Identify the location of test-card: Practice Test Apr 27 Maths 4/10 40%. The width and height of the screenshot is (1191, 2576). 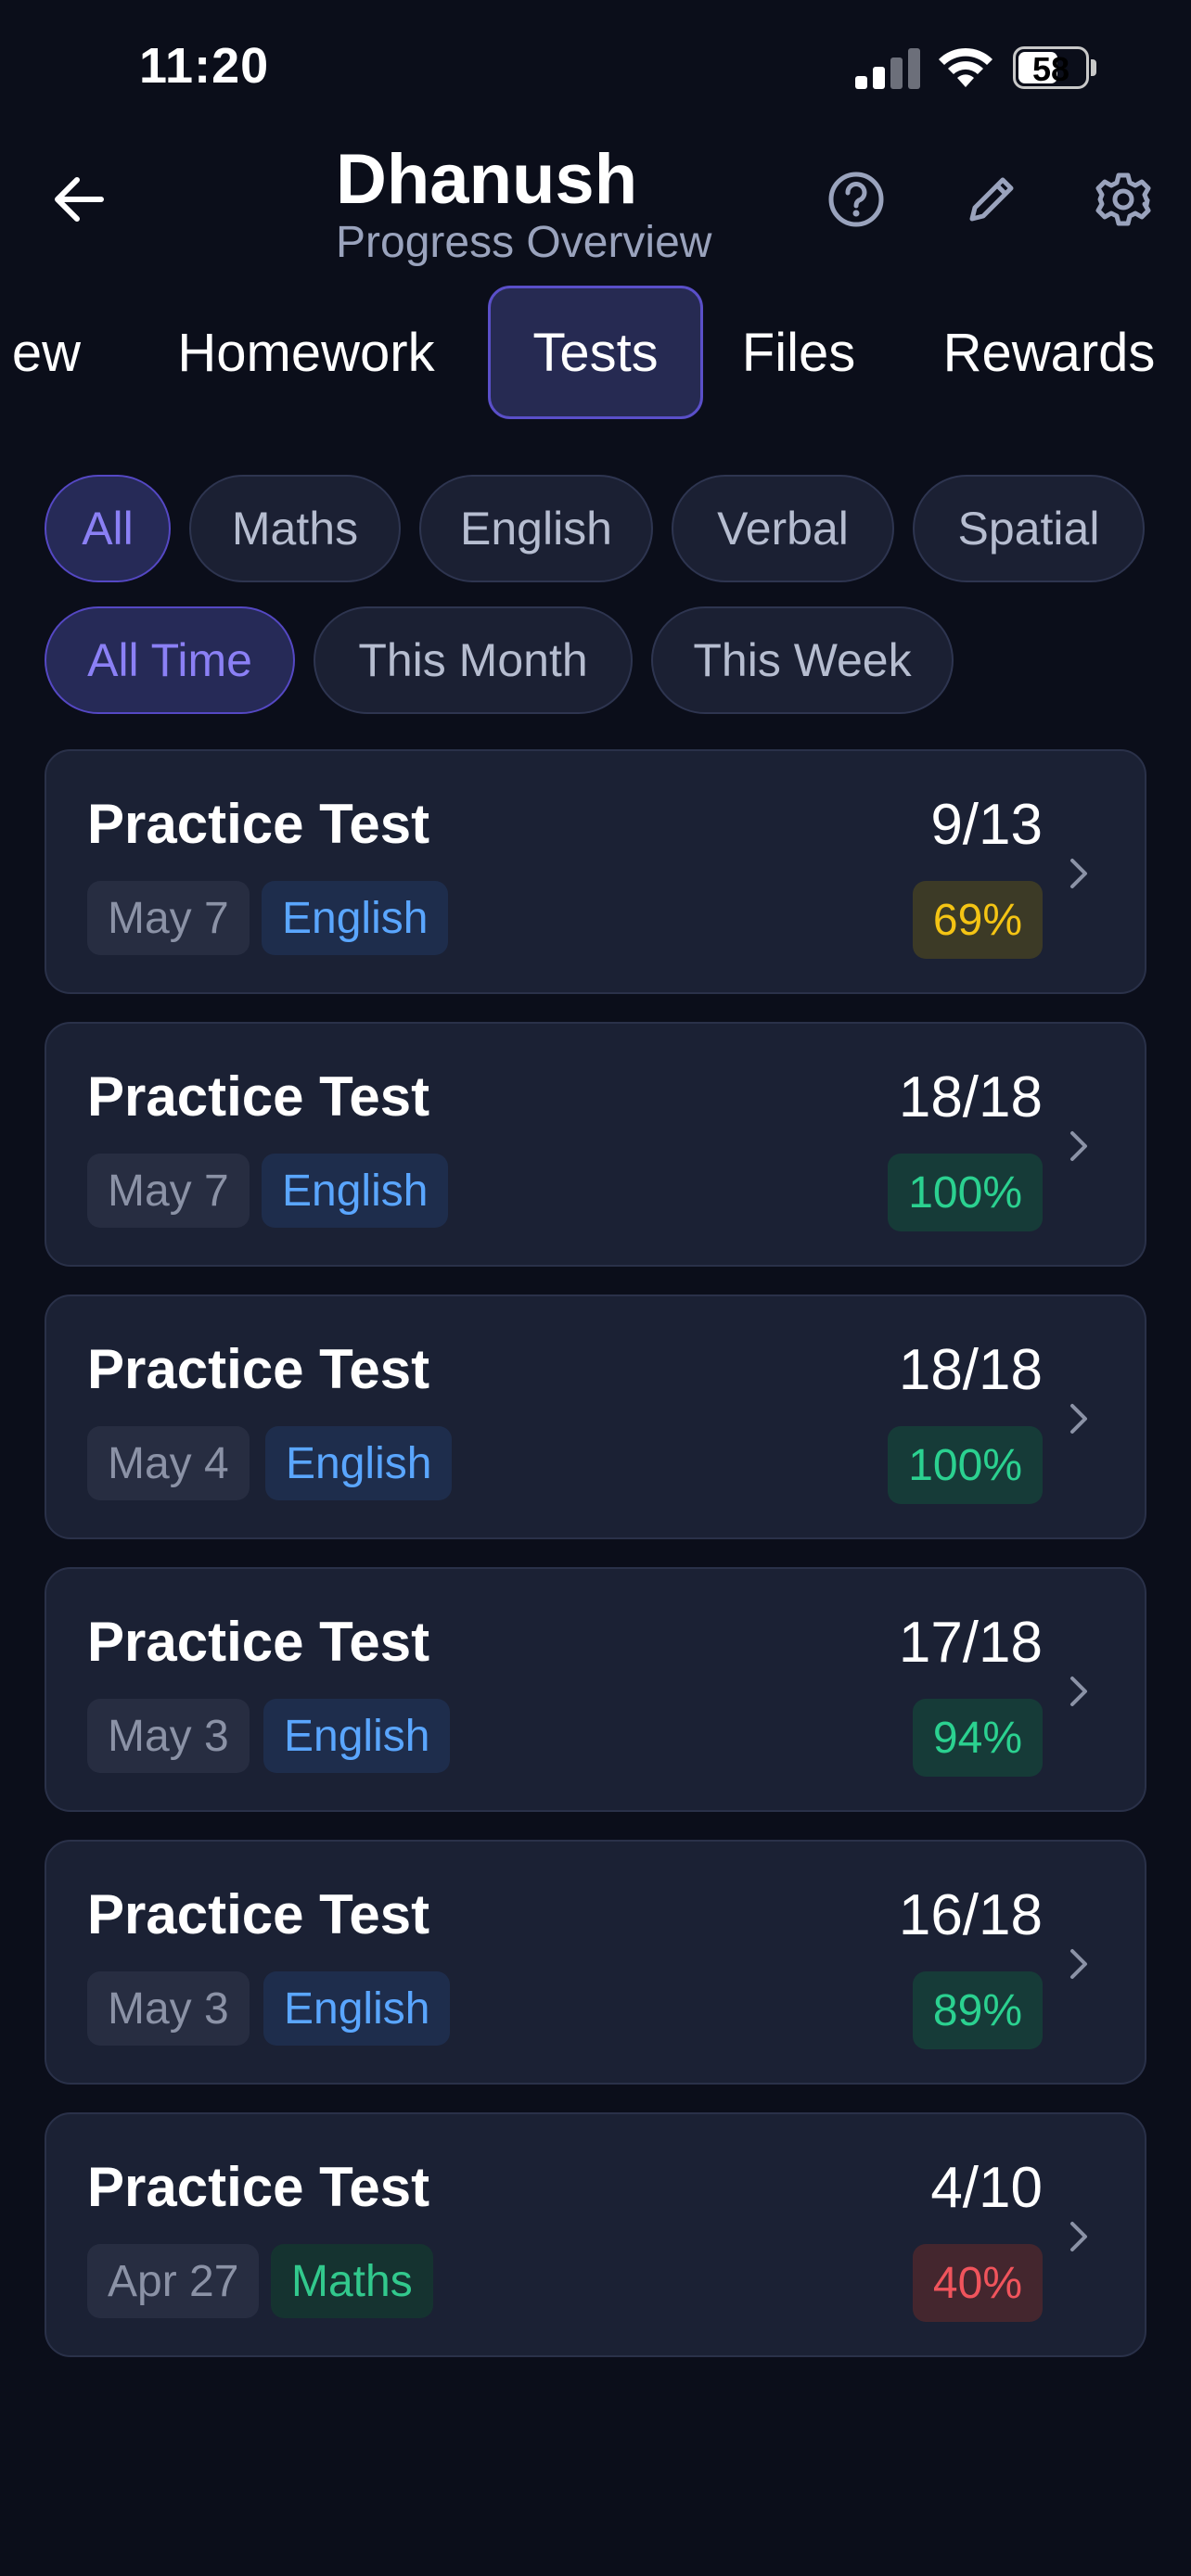
(595, 2234).